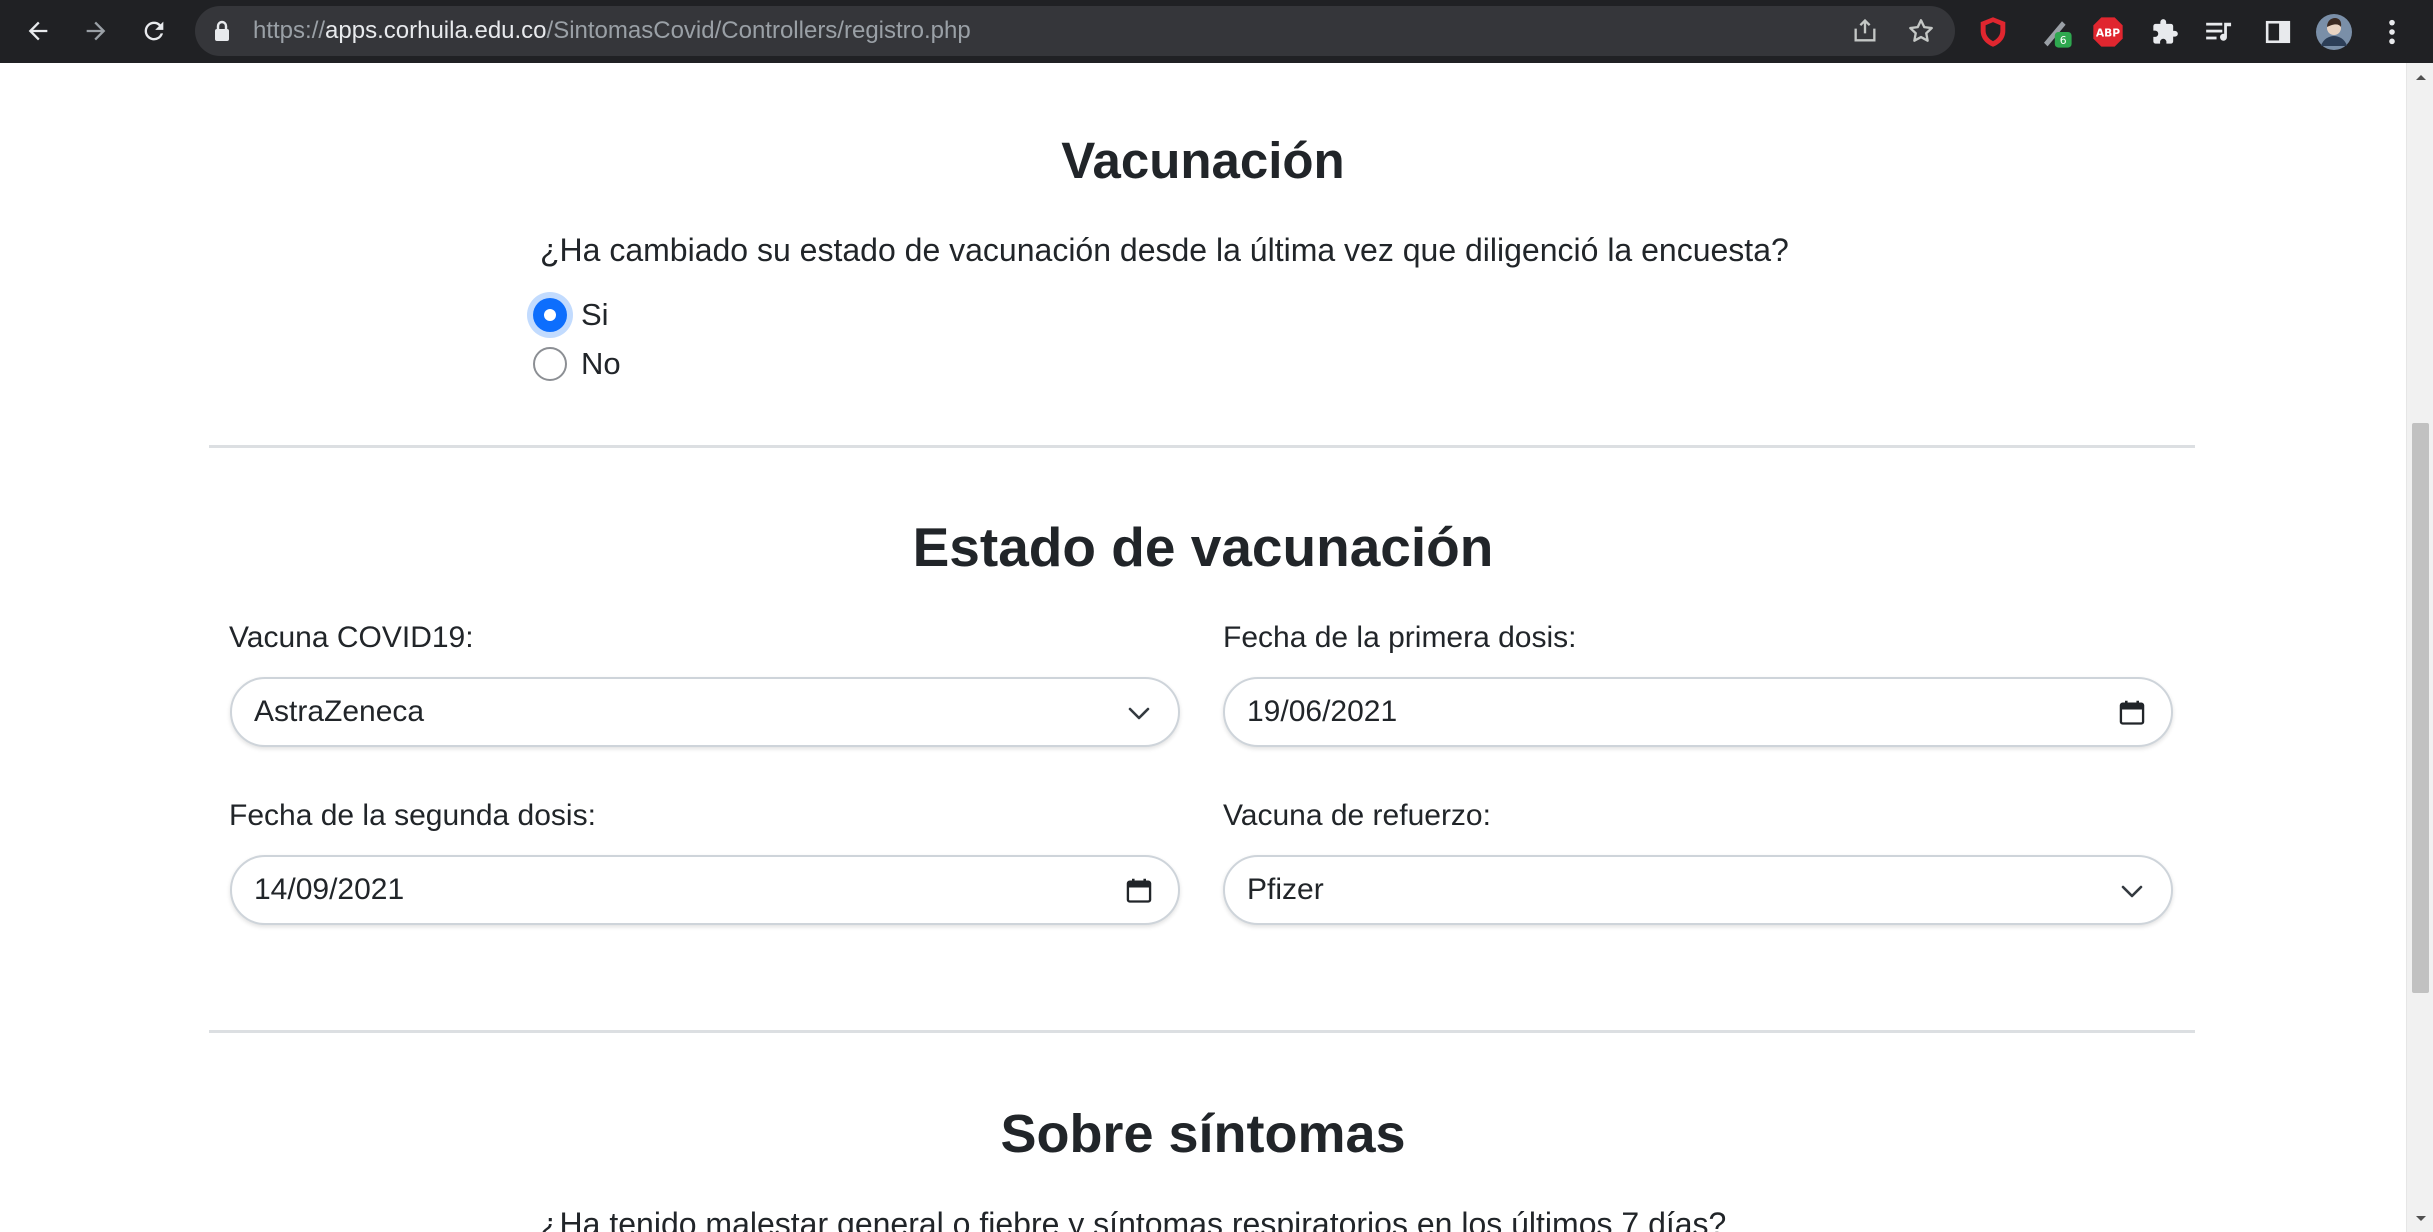  I want to click on primera-dosis-date-input: 19/06/2021, so click(1698, 712).